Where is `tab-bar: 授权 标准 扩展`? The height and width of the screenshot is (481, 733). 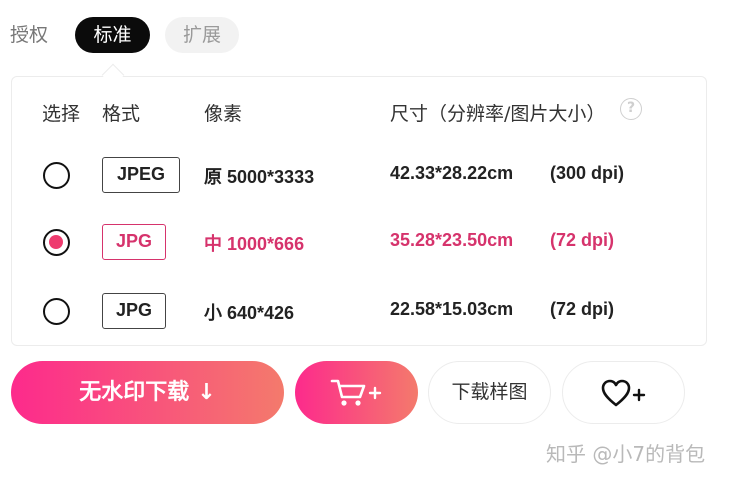
tab-bar: 授权 标准 扩展 is located at coordinates (366, 35).